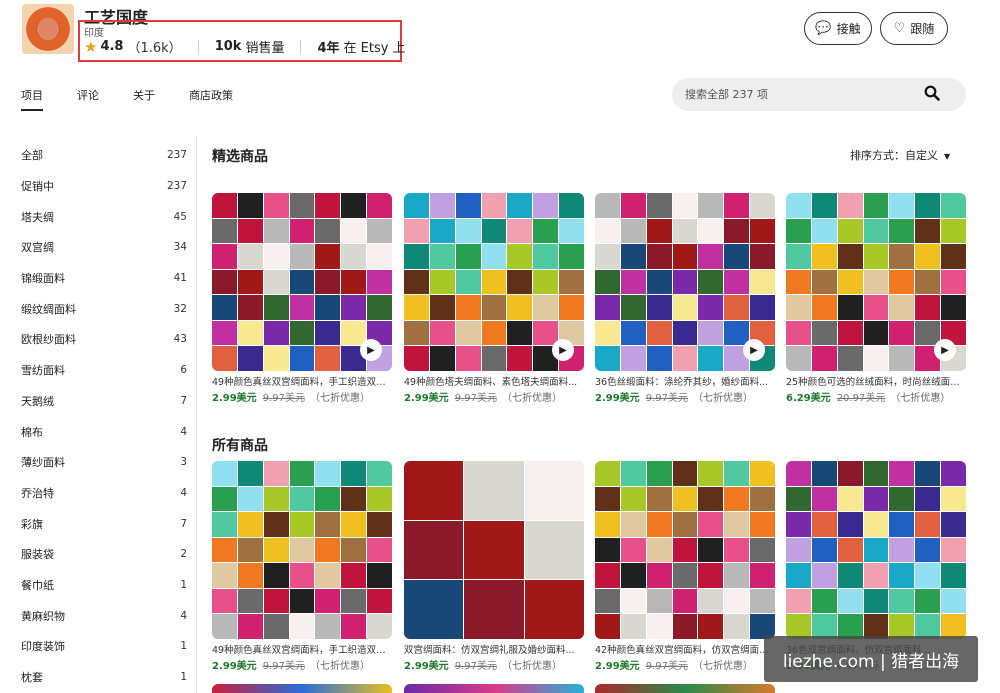 This screenshot has height=693, width=1000. I want to click on shop-tabs: 项目 评论 关于 商店政策, so click(144, 99).